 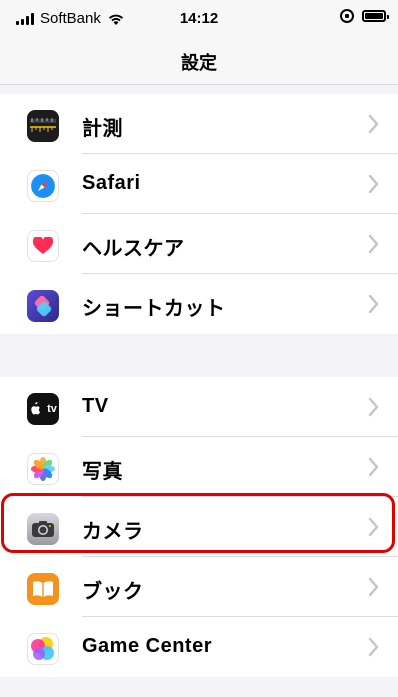 What do you see at coordinates (133, 249) in the screenshot?
I see `settings-row-label: ヘルスケア` at bounding box center [133, 249].